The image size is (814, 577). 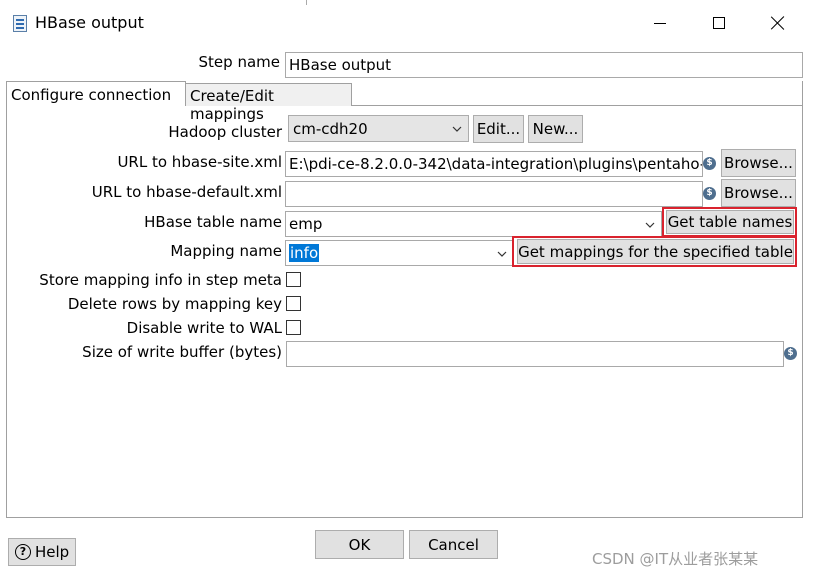 What do you see at coordinates (306, 224) in the screenshot?
I see `table-name-value: emp` at bounding box center [306, 224].